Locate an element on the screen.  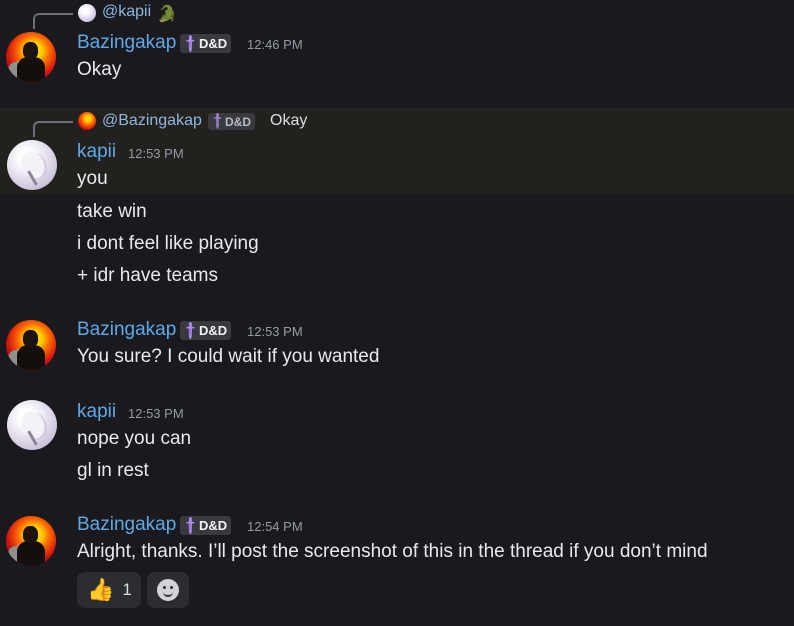
add-reaction-button is located at coordinates (168, 590).